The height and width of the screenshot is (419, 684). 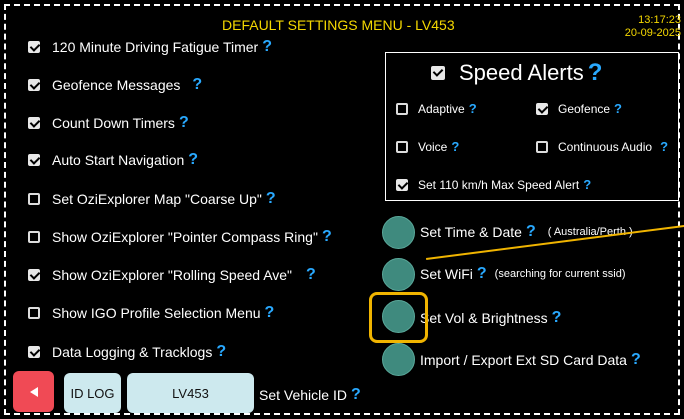 I want to click on alert-label: Continuous Audio, so click(x=605, y=146).